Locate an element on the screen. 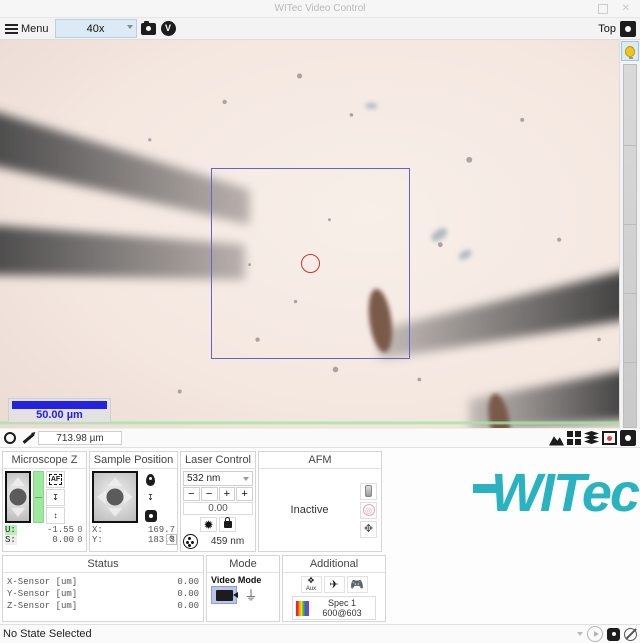 This screenshot has height=643, width=640. aux-icon: ✥ Aux is located at coordinates (311, 584).